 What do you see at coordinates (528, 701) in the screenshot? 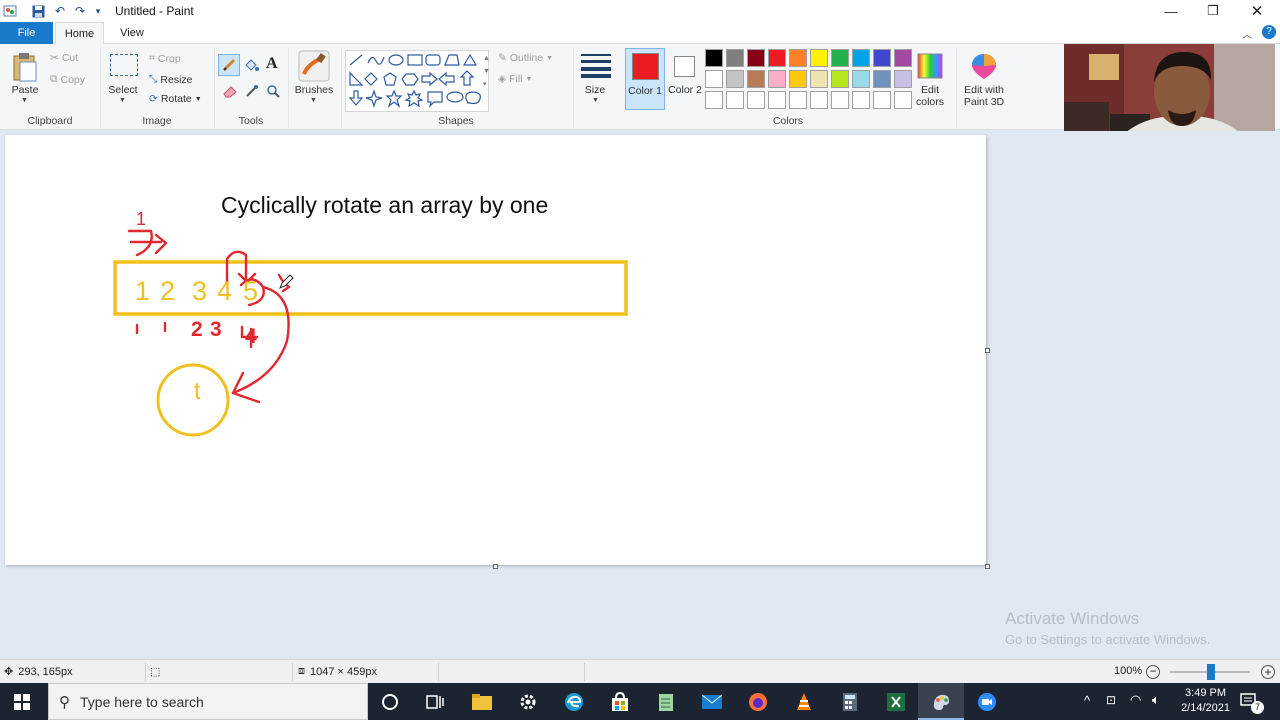
I see `settings-icon` at bounding box center [528, 701].